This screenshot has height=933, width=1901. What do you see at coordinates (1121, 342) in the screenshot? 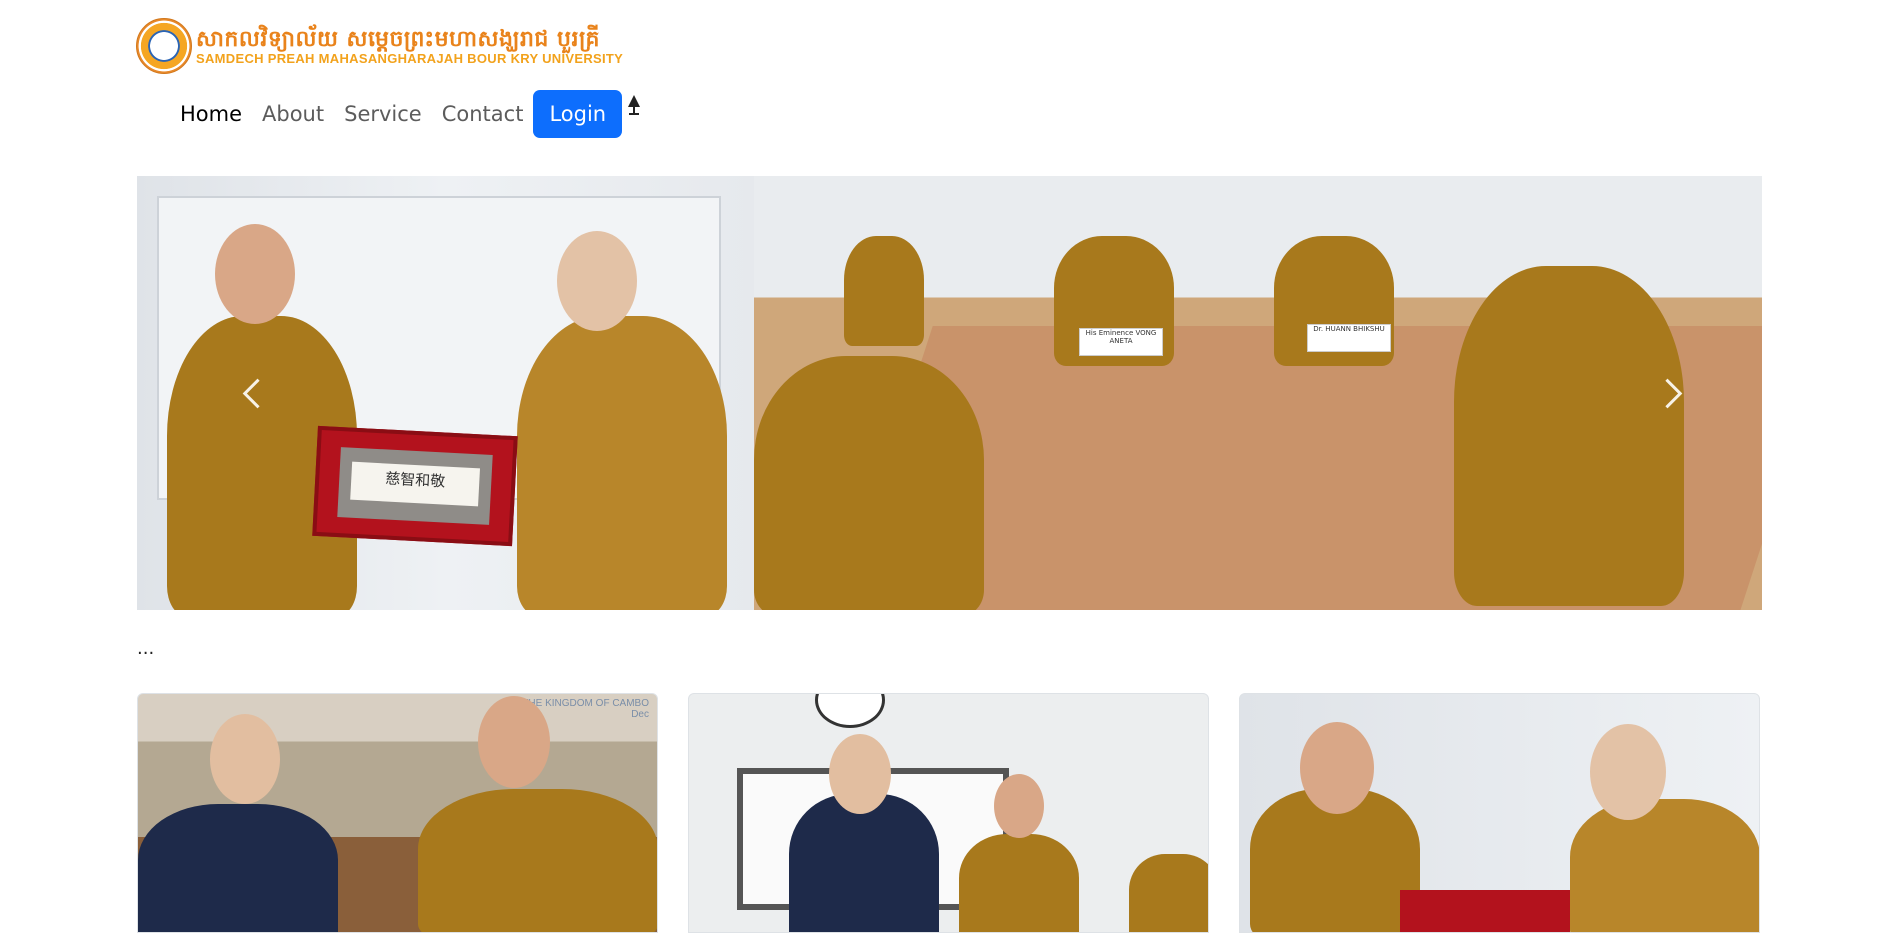
I see `nameplate: His Eminence VONG ANETA` at bounding box center [1121, 342].